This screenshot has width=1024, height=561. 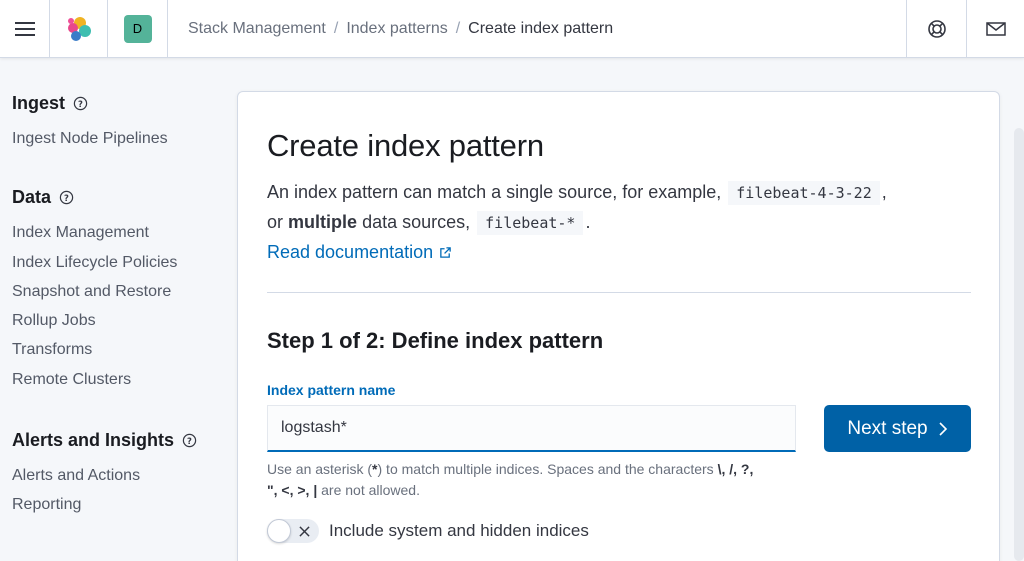 I want to click on sidebar-item-index-lifecycle-policies: Index Lifecycle Policies, so click(x=117, y=262).